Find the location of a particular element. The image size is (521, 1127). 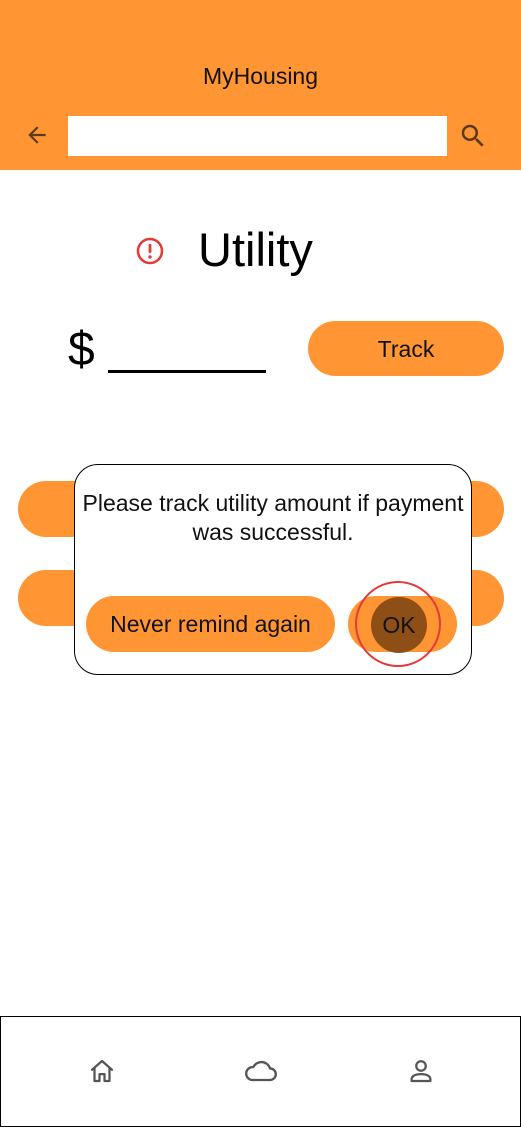

search-input is located at coordinates (257, 136).